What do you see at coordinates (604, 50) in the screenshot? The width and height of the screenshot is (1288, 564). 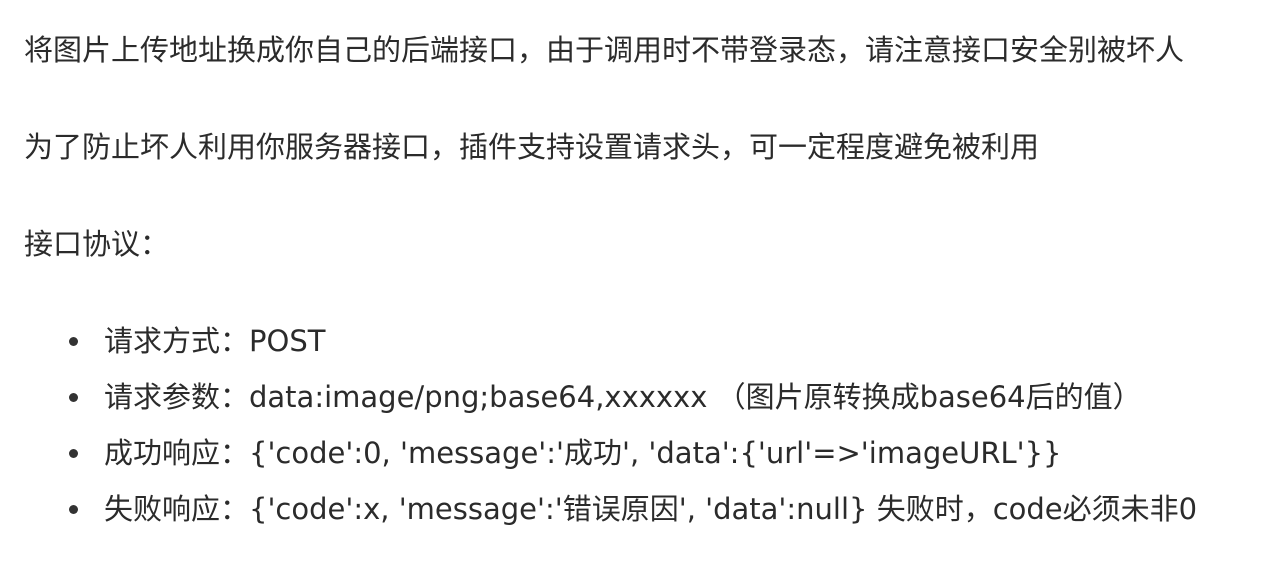 I see `upload-address-paragraph: 将图片上传地址换成你自己的后端接口，由于调用时不带登录态，请注意接口安全别被坏人` at bounding box center [604, 50].